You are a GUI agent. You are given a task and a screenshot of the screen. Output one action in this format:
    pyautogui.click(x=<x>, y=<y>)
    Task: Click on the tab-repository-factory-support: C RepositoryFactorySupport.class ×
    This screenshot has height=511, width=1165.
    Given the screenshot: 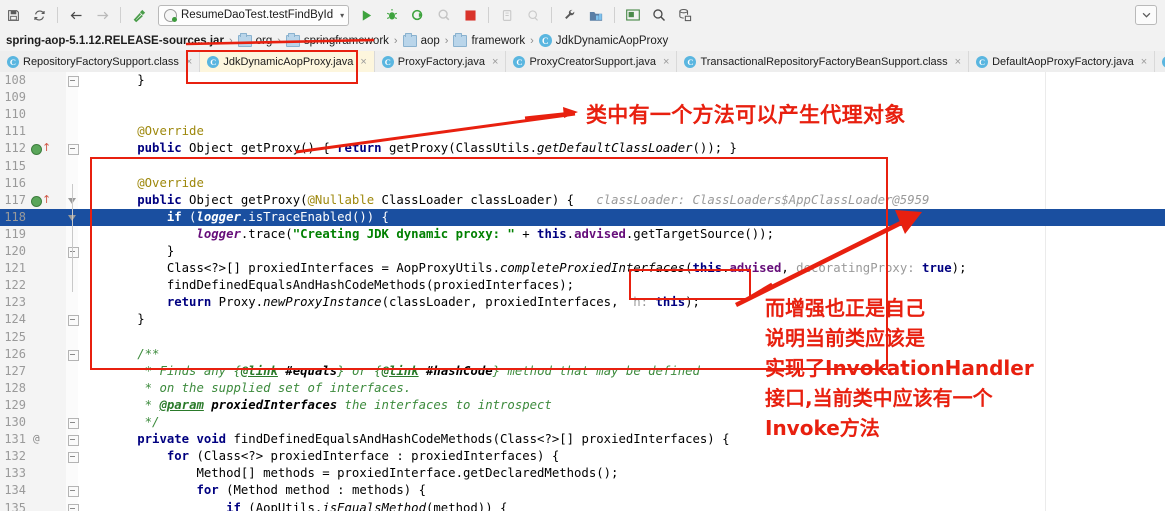 What is the action you would take?
    pyautogui.click(x=100, y=61)
    